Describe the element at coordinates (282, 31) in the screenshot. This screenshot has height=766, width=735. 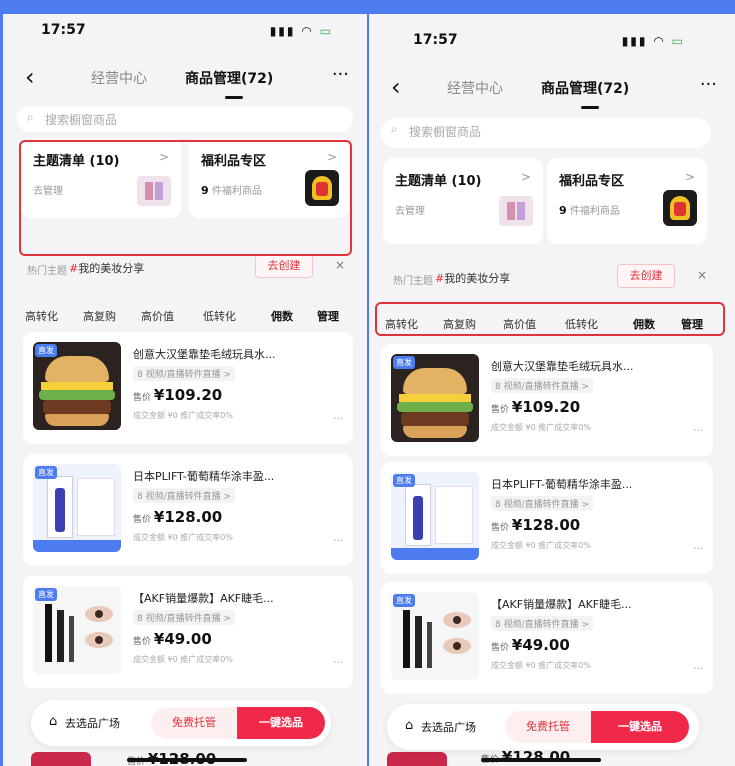
I see `signal-icon: ▮▮▮` at that location.